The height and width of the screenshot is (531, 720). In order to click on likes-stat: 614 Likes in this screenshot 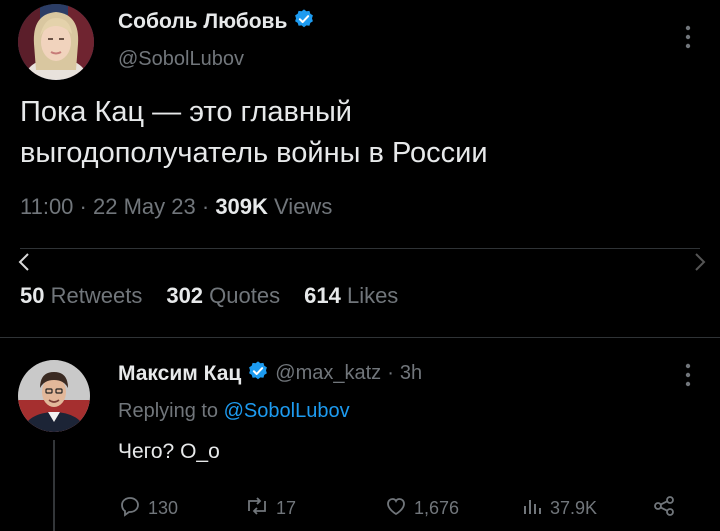, I will do `click(351, 296)`.